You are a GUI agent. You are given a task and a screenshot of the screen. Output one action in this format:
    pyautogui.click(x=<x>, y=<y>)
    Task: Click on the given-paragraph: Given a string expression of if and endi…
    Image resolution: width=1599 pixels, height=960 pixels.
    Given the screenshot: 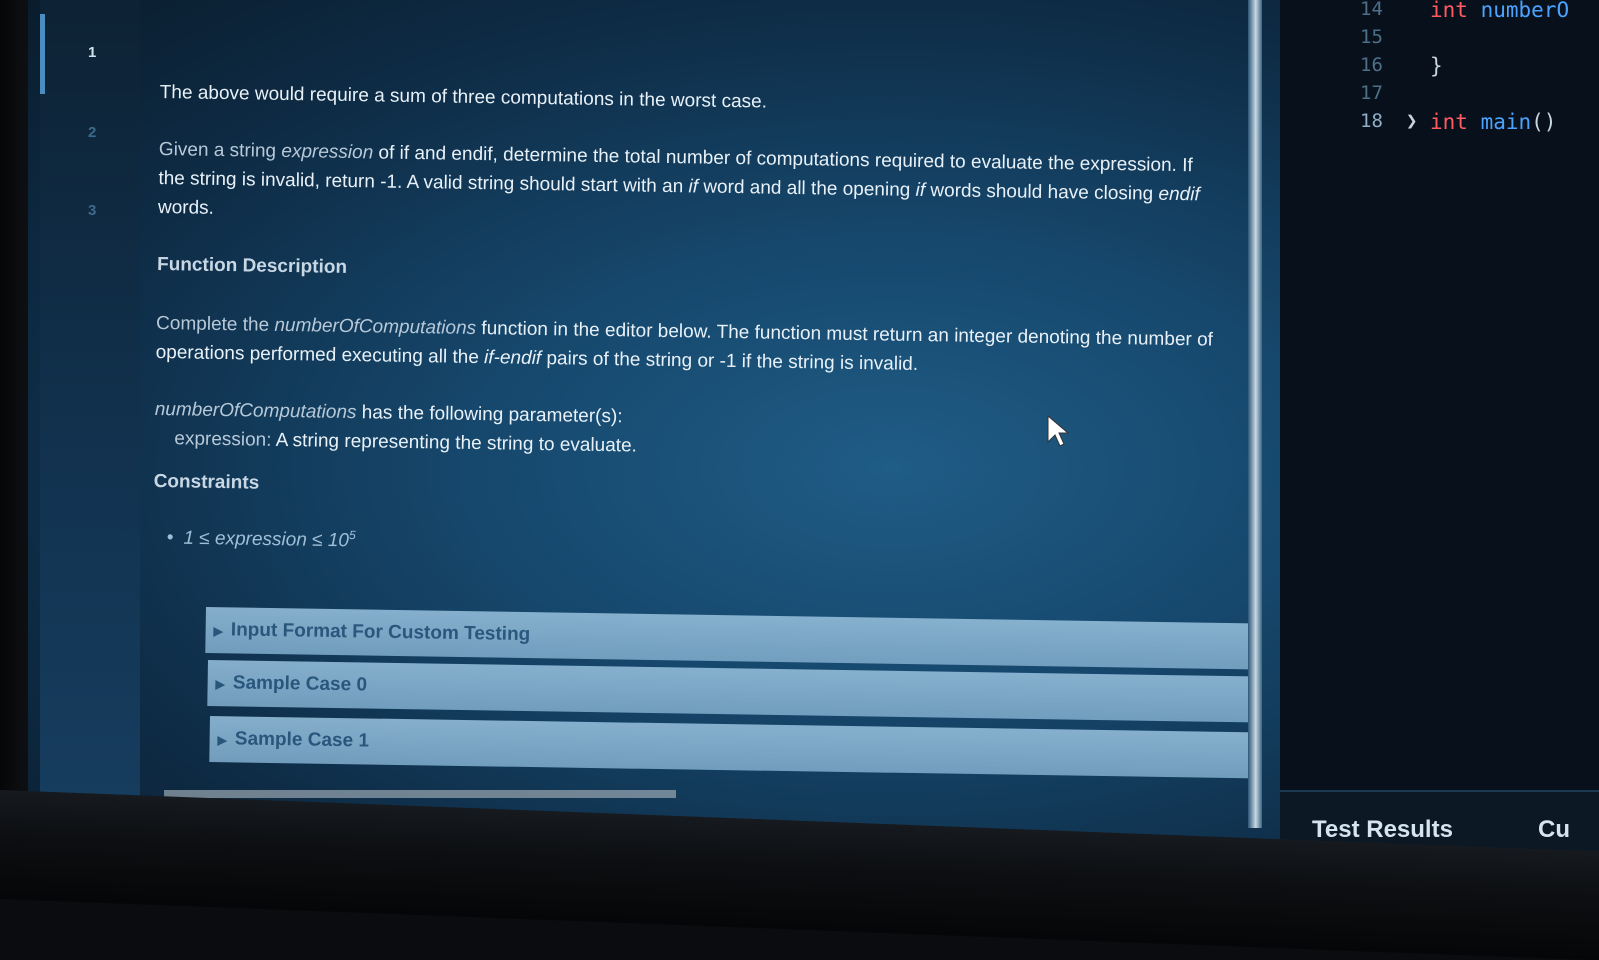 What is the action you would take?
    pyautogui.click(x=678, y=178)
    